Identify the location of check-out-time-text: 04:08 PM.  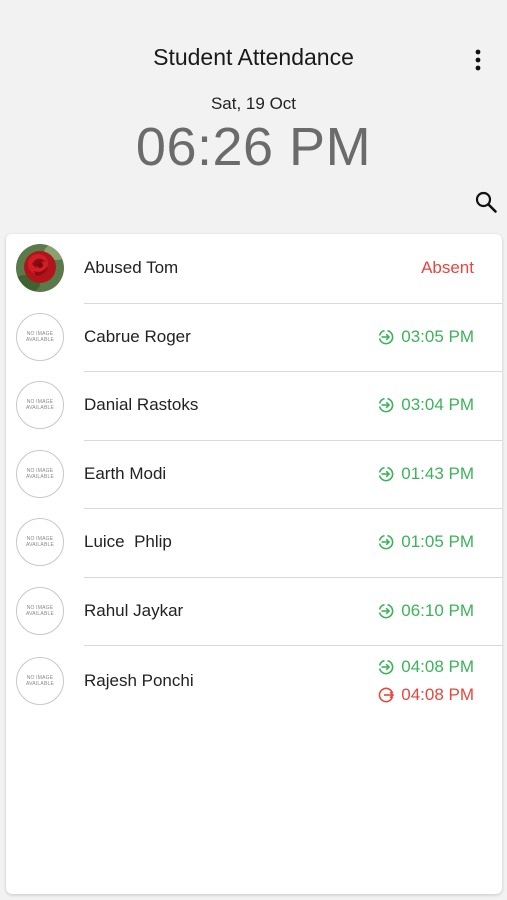
(437, 694).